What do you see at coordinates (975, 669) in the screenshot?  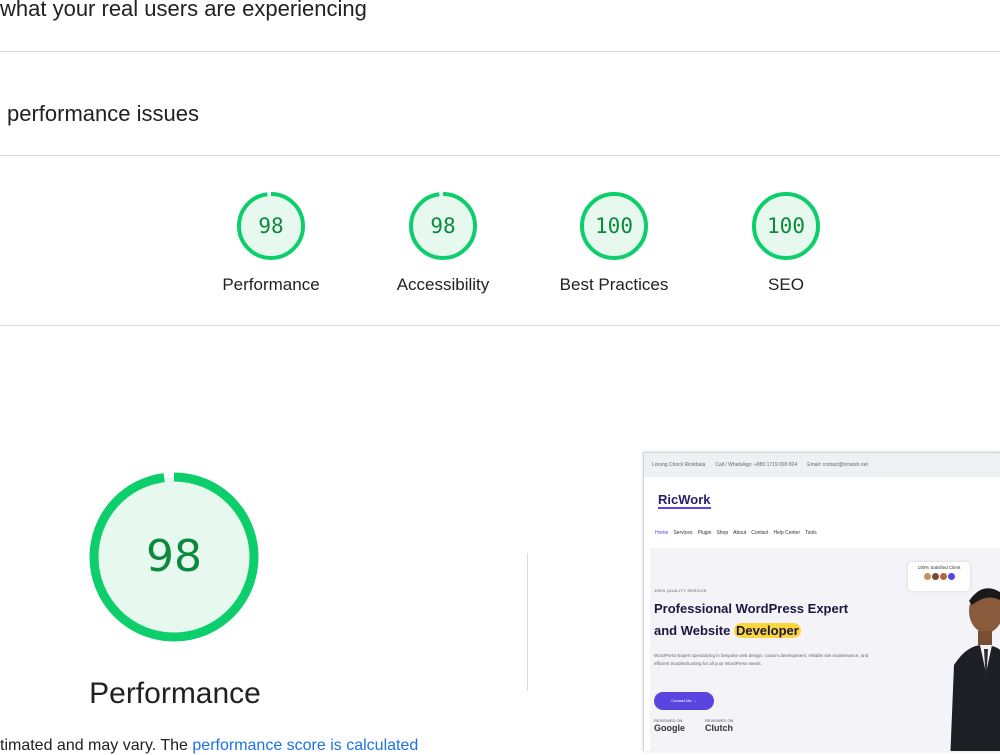 I see `thumb-person-image` at bounding box center [975, 669].